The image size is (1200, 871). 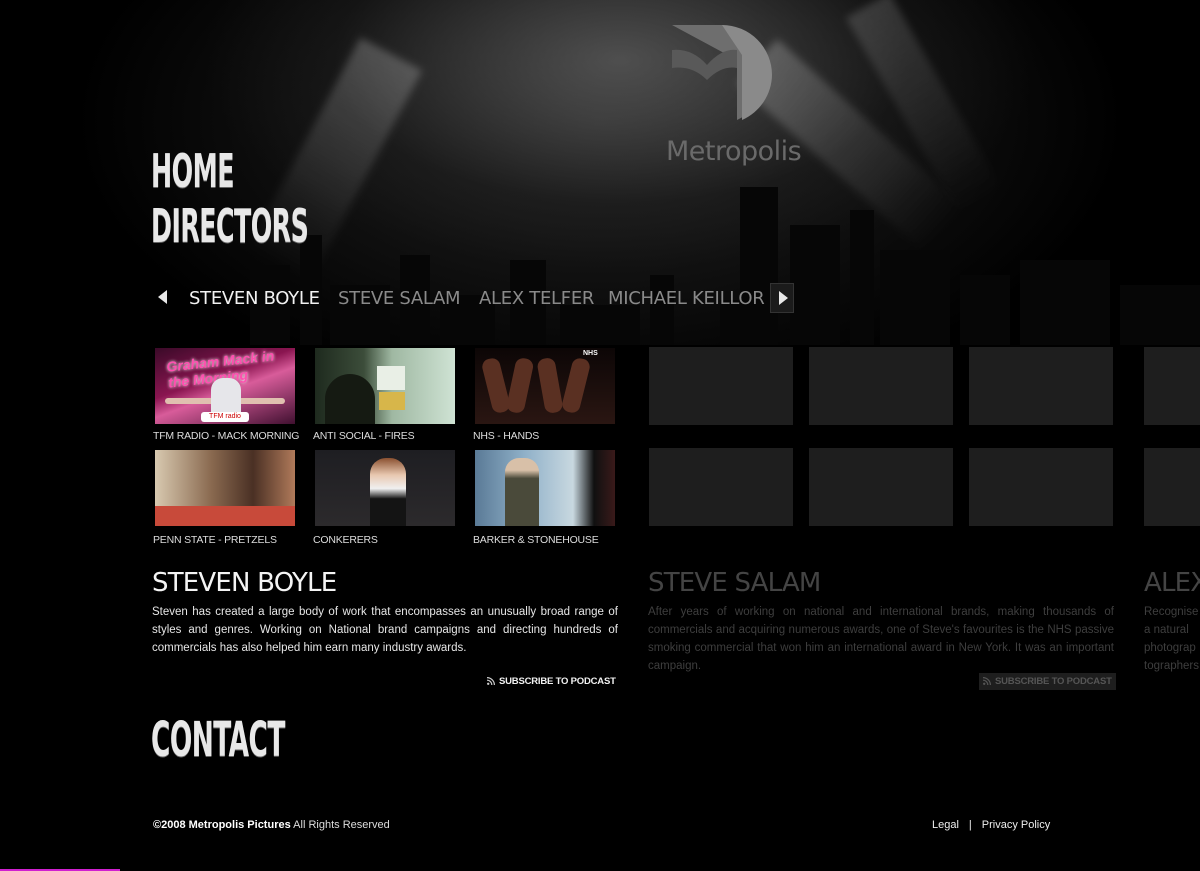 I want to click on director-name-heading: STEVEN BOYLE, so click(x=244, y=583).